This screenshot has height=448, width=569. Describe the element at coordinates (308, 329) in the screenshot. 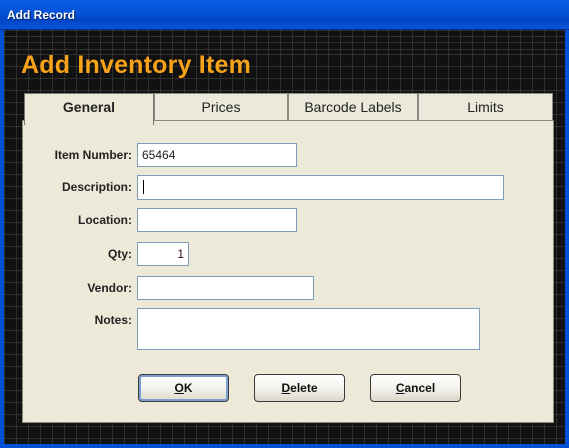

I see `notes-field` at that location.